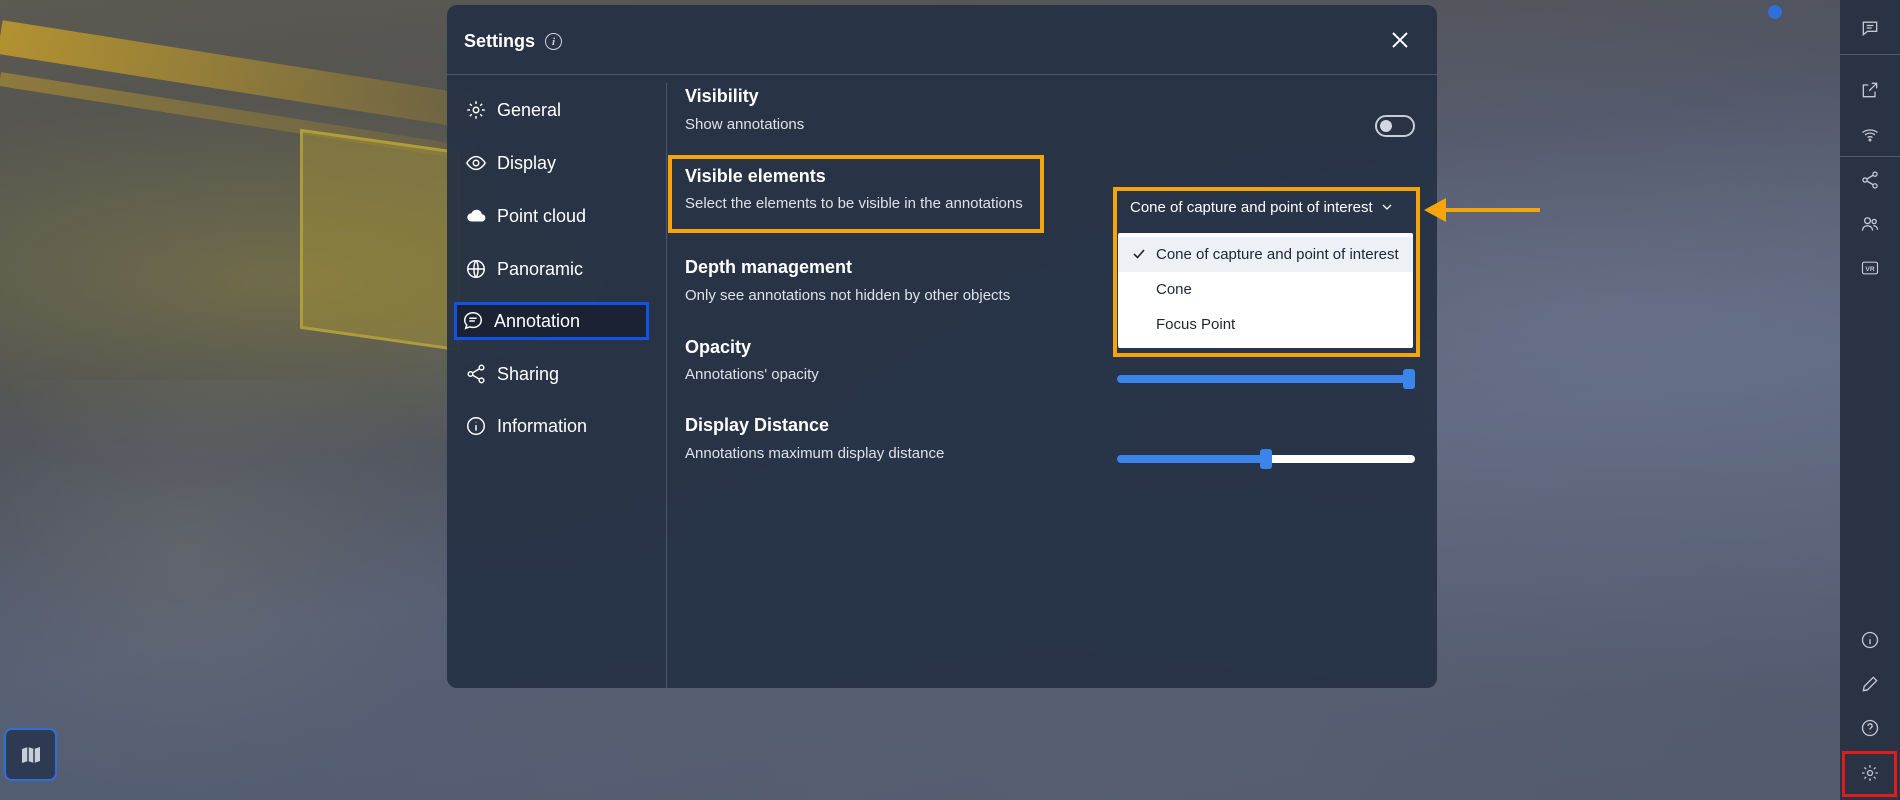 The image size is (1900, 800). I want to click on nav-item-panoramic: Panoramic, so click(552, 269).